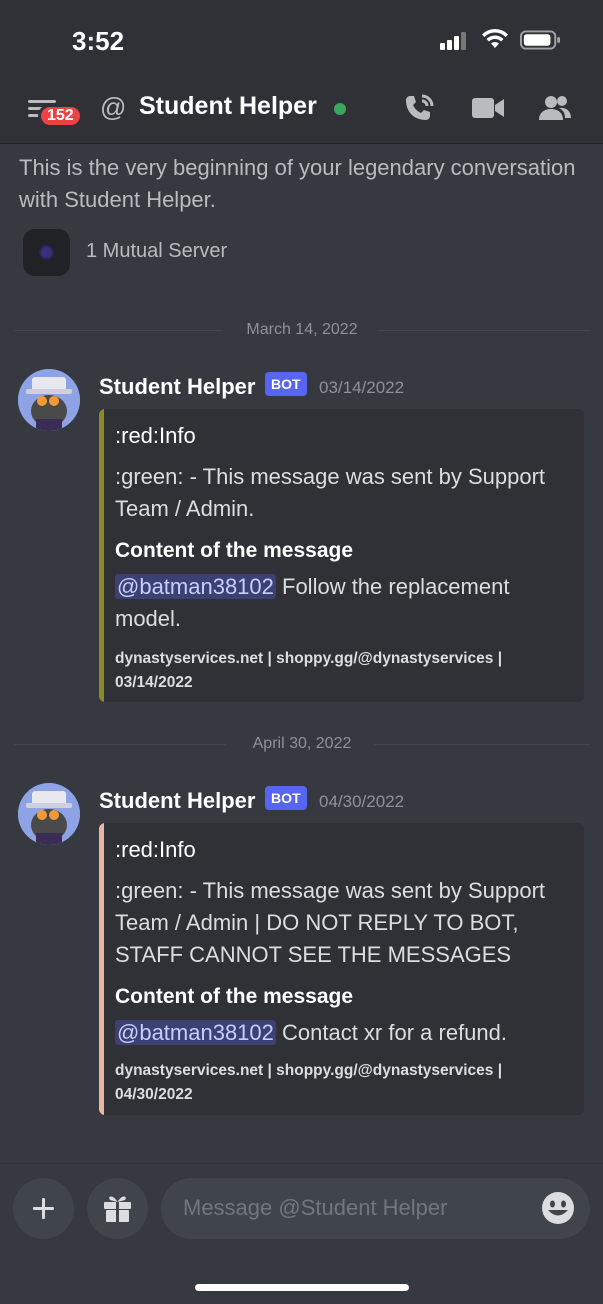 This screenshot has width=603, height=1304. Describe the element at coordinates (98, 41) in the screenshot. I see `status-time: 3:52` at that location.